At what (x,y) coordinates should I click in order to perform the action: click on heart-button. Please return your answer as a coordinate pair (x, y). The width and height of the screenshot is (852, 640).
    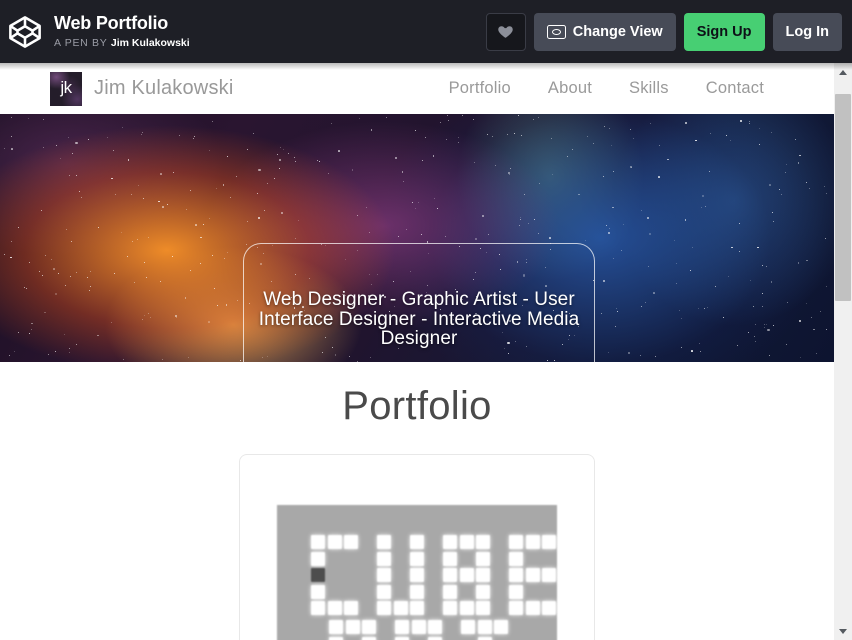
    Looking at the image, I should click on (505, 31).